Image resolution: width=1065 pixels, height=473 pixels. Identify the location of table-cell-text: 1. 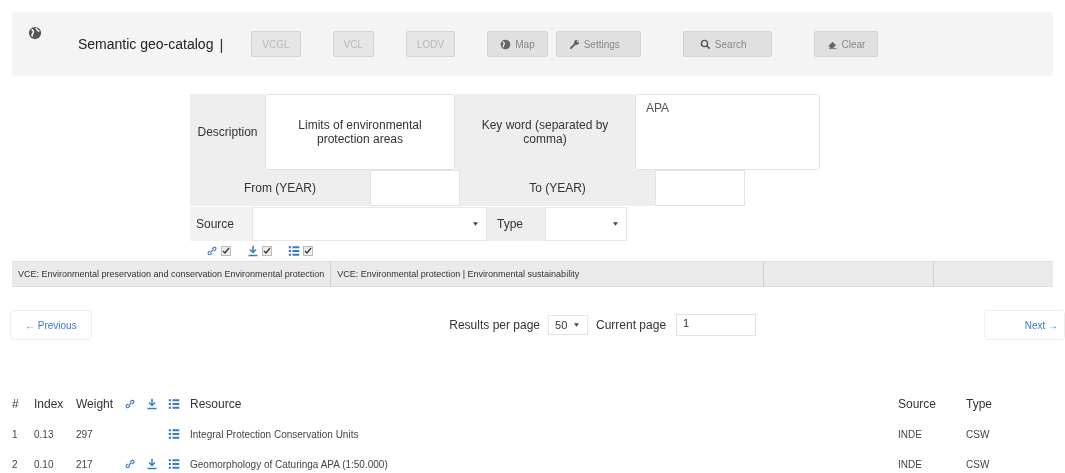
(15, 434).